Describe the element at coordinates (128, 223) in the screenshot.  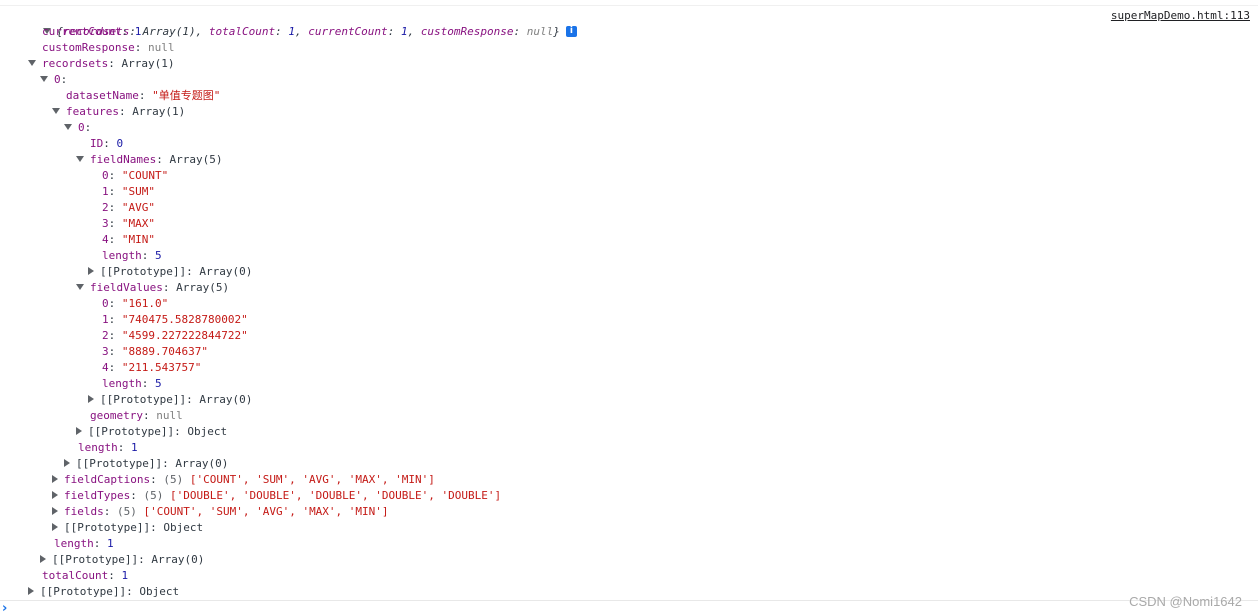
I see `list-item: 3: "MAX"` at that location.